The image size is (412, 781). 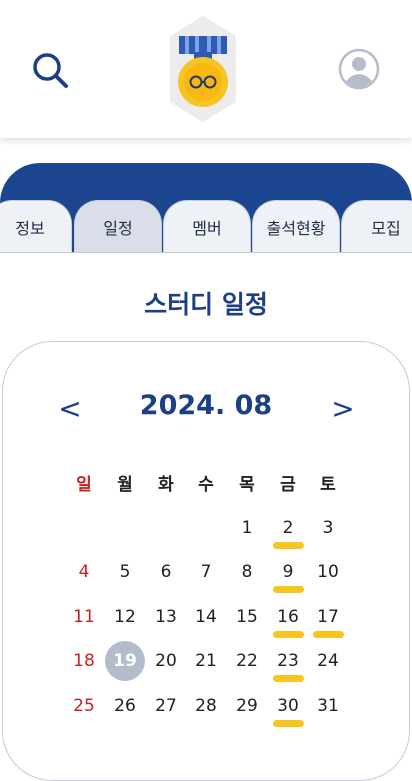 What do you see at coordinates (84, 485) in the screenshot?
I see `weekday-label: 일` at bounding box center [84, 485].